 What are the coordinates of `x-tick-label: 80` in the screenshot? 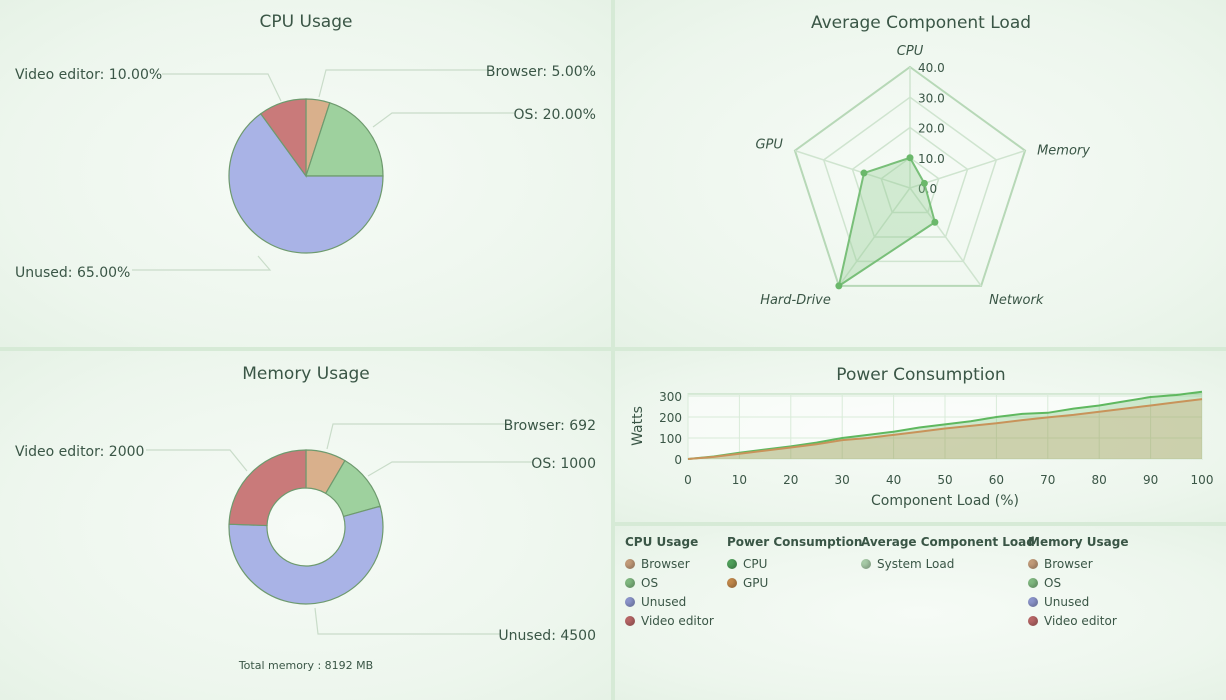 It's located at (1099, 480).